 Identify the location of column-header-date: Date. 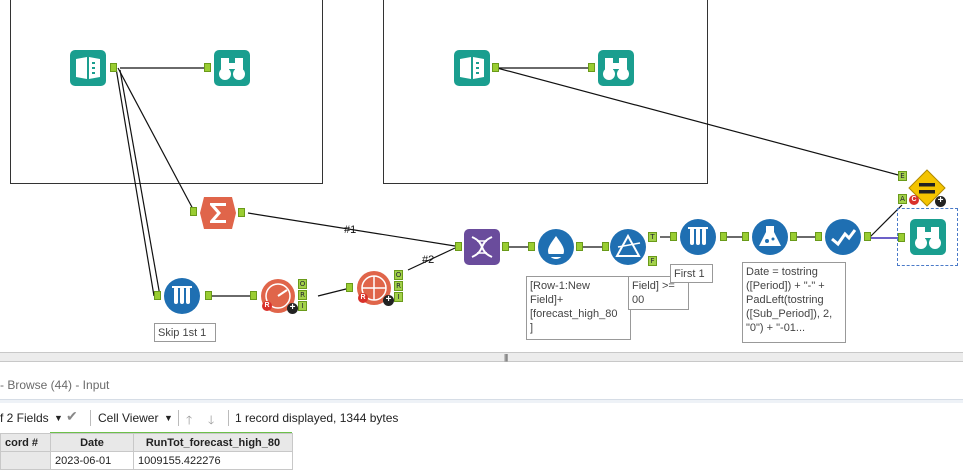
(92, 442).